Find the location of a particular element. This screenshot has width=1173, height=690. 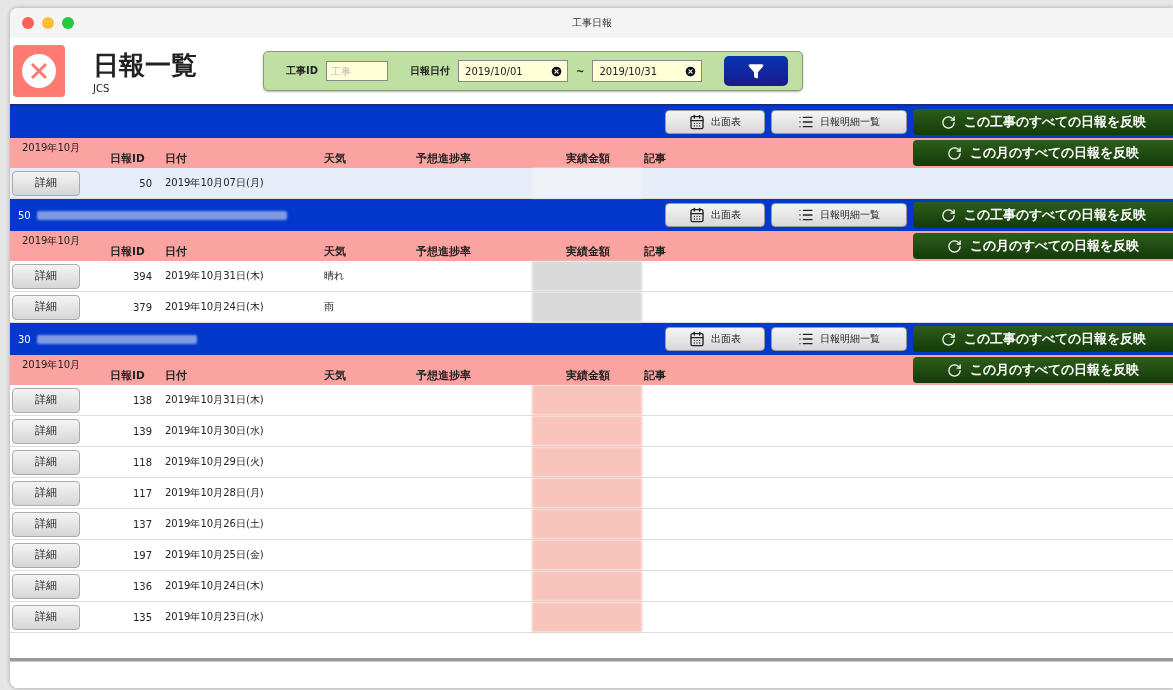

report-row: 詳細 379 2019年10月24日(木) 雨 is located at coordinates (591, 307).